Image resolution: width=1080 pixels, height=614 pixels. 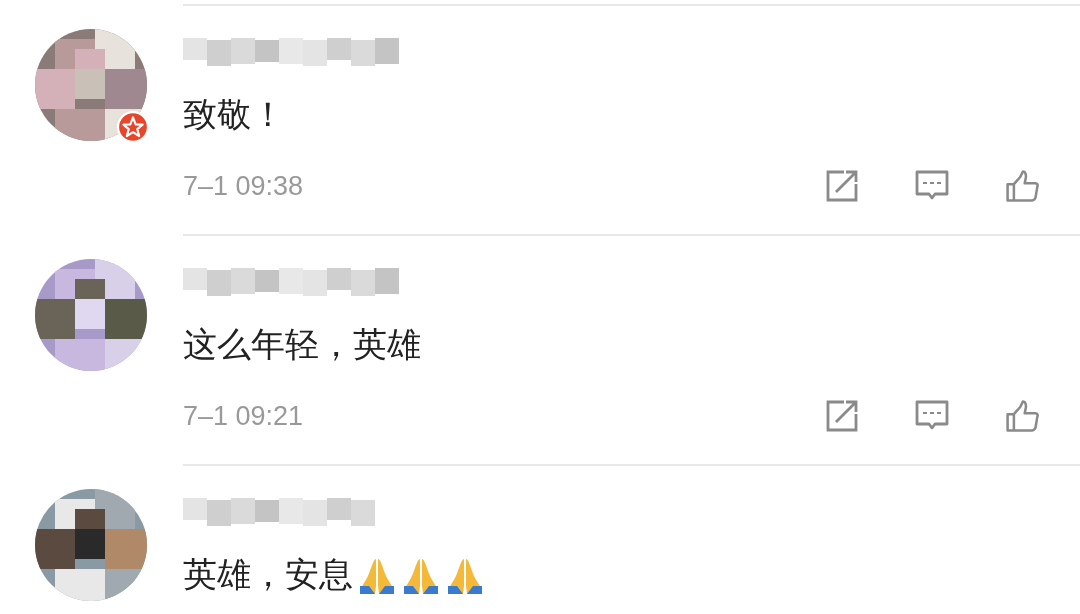 I want to click on comment-text: 这么年轻，英雄, so click(x=302, y=344).